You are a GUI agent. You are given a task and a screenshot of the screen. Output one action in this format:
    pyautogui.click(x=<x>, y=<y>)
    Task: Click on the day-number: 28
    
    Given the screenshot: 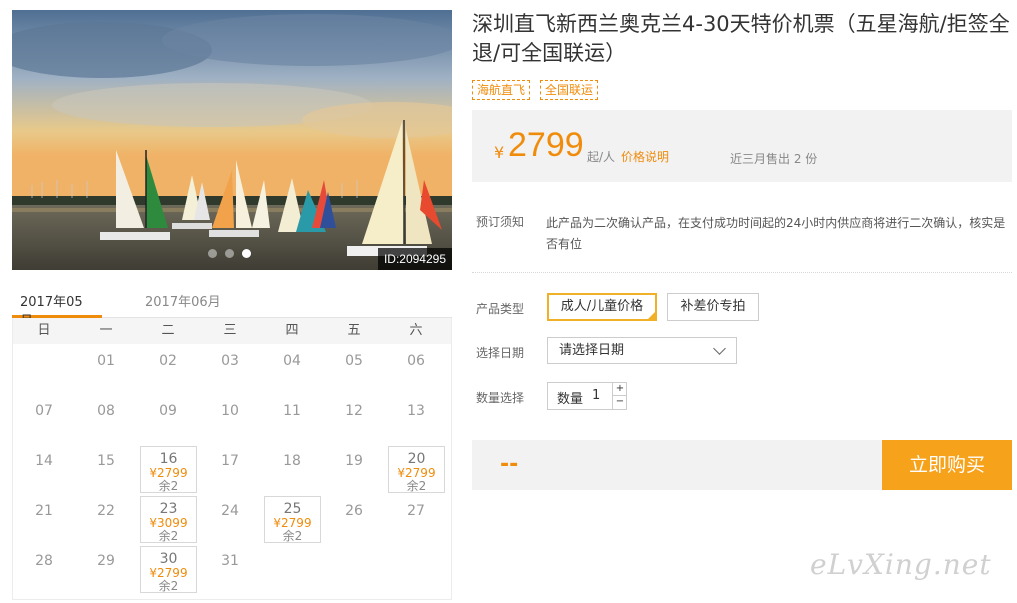 What is the action you would take?
    pyautogui.click(x=44, y=561)
    